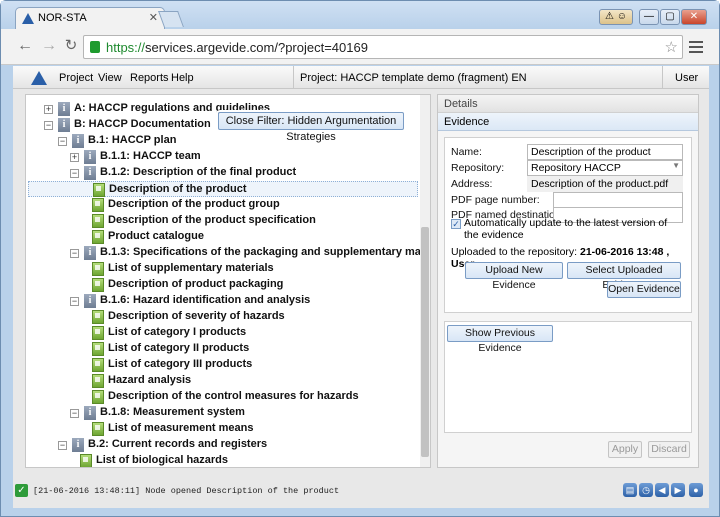 Image resolution: width=720 pixels, height=517 pixels. I want to click on history-icon: ◷, so click(646, 490).